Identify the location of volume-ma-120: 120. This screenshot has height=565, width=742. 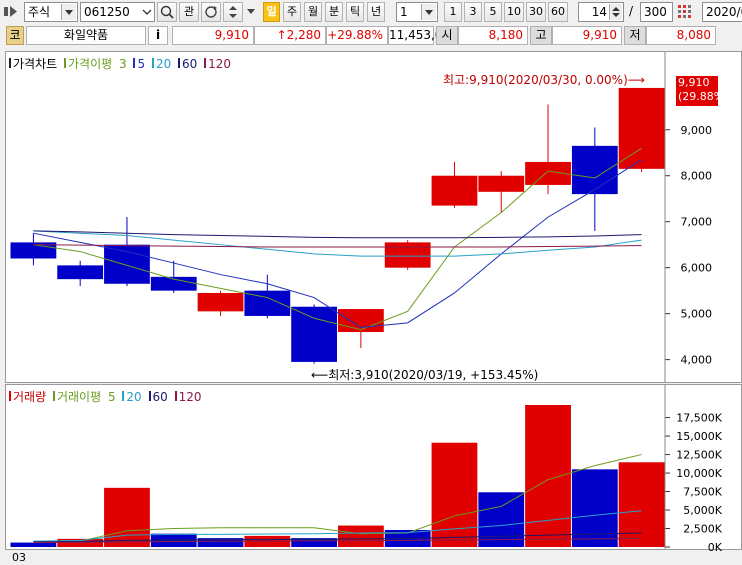
(190, 397).